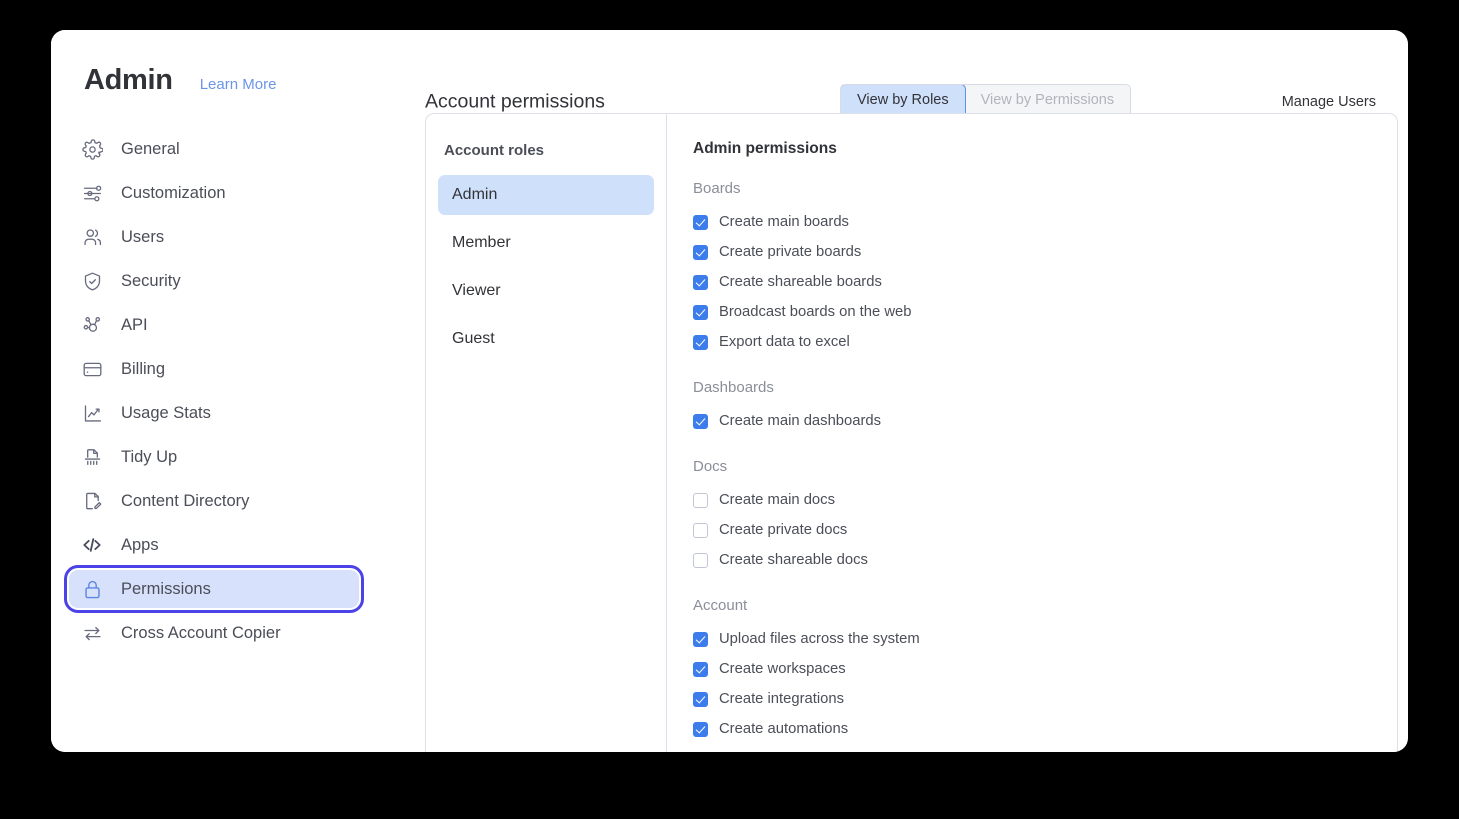 Image resolution: width=1459 pixels, height=819 pixels. Describe the element at coordinates (92, 281) in the screenshot. I see `shield-check-icon` at that location.